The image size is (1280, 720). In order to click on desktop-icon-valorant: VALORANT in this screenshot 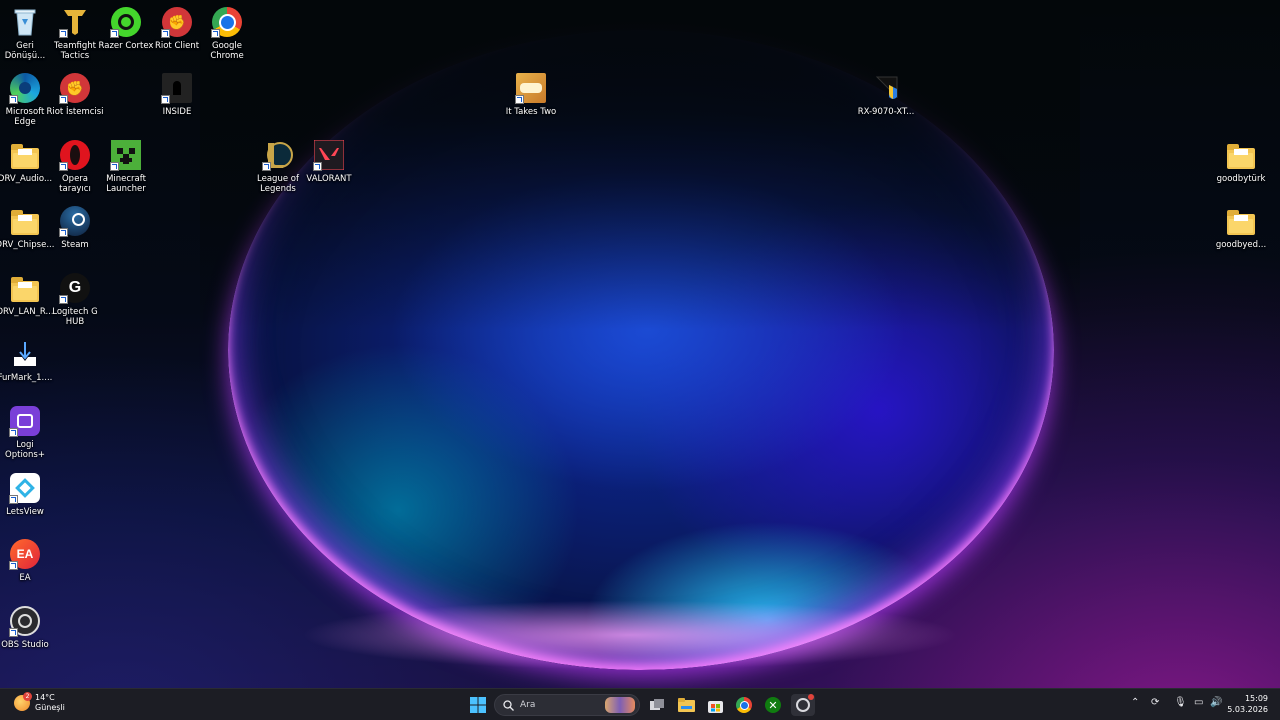, I will do `click(329, 161)`.